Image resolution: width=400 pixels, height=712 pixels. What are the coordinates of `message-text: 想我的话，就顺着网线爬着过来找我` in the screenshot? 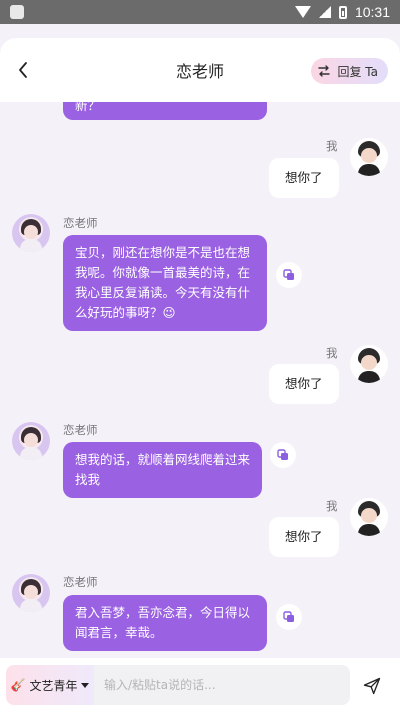 It's located at (163, 469).